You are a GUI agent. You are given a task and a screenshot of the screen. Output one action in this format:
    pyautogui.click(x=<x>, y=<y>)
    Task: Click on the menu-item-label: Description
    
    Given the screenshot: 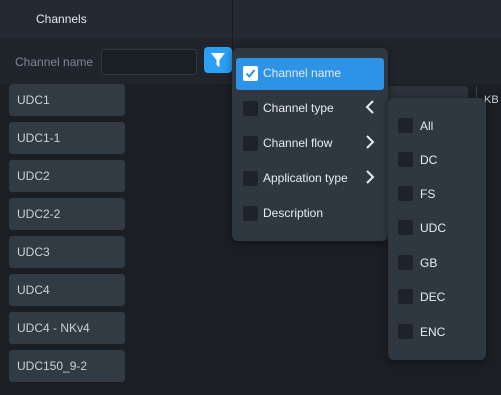 What is the action you would take?
    pyautogui.click(x=293, y=213)
    